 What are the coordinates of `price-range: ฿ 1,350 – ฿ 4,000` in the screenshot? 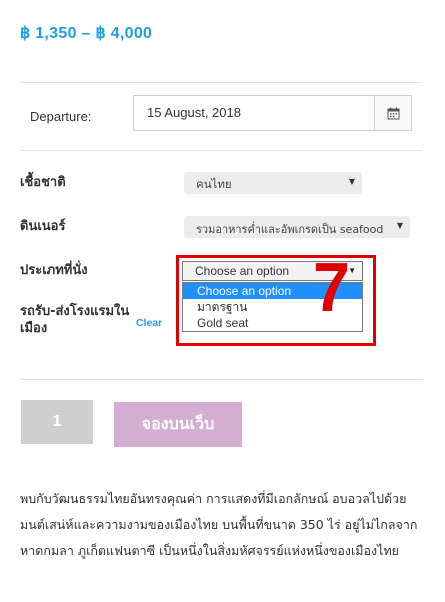 It's located at (86, 33).